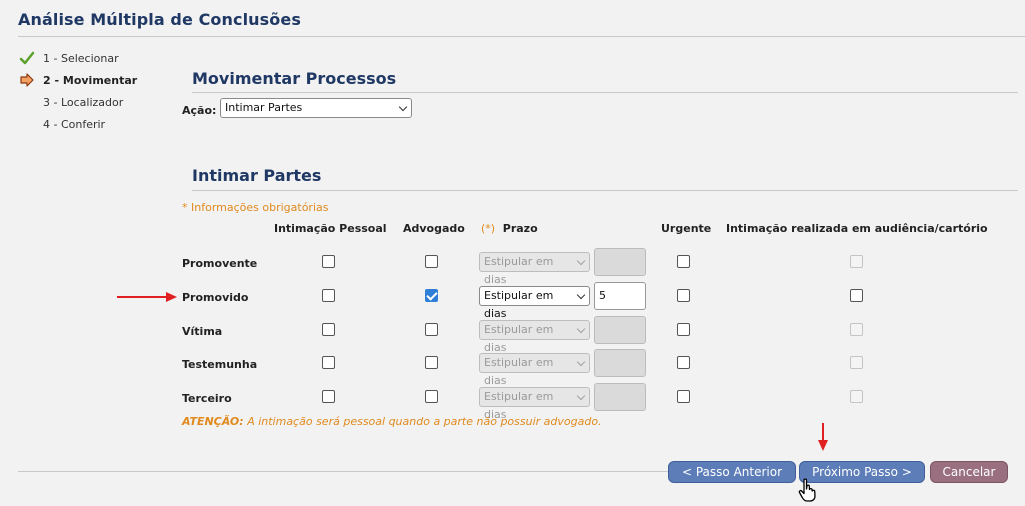 Image resolution: width=1025 pixels, height=506 pixels. Describe the element at coordinates (27, 80) in the screenshot. I see `arrow-right-icon` at that location.